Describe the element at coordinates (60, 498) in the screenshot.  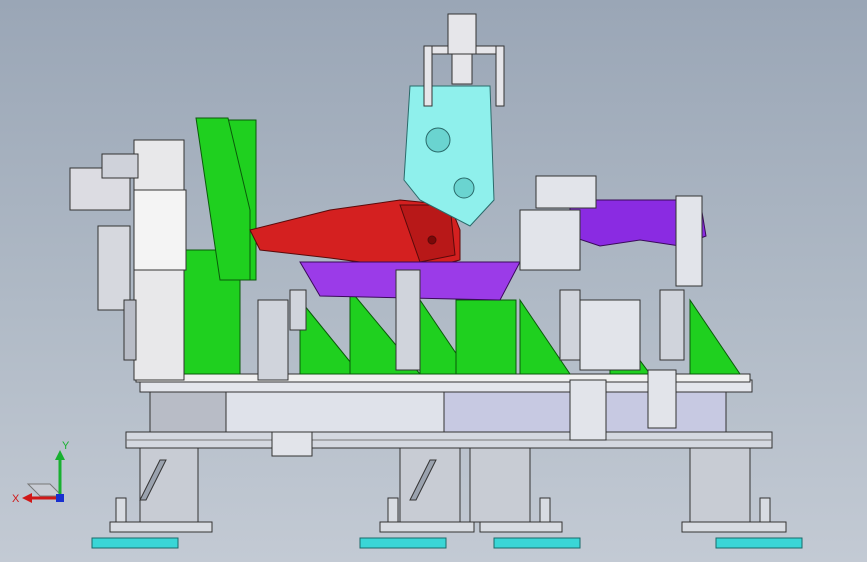
I see `z-axis-marker` at that location.